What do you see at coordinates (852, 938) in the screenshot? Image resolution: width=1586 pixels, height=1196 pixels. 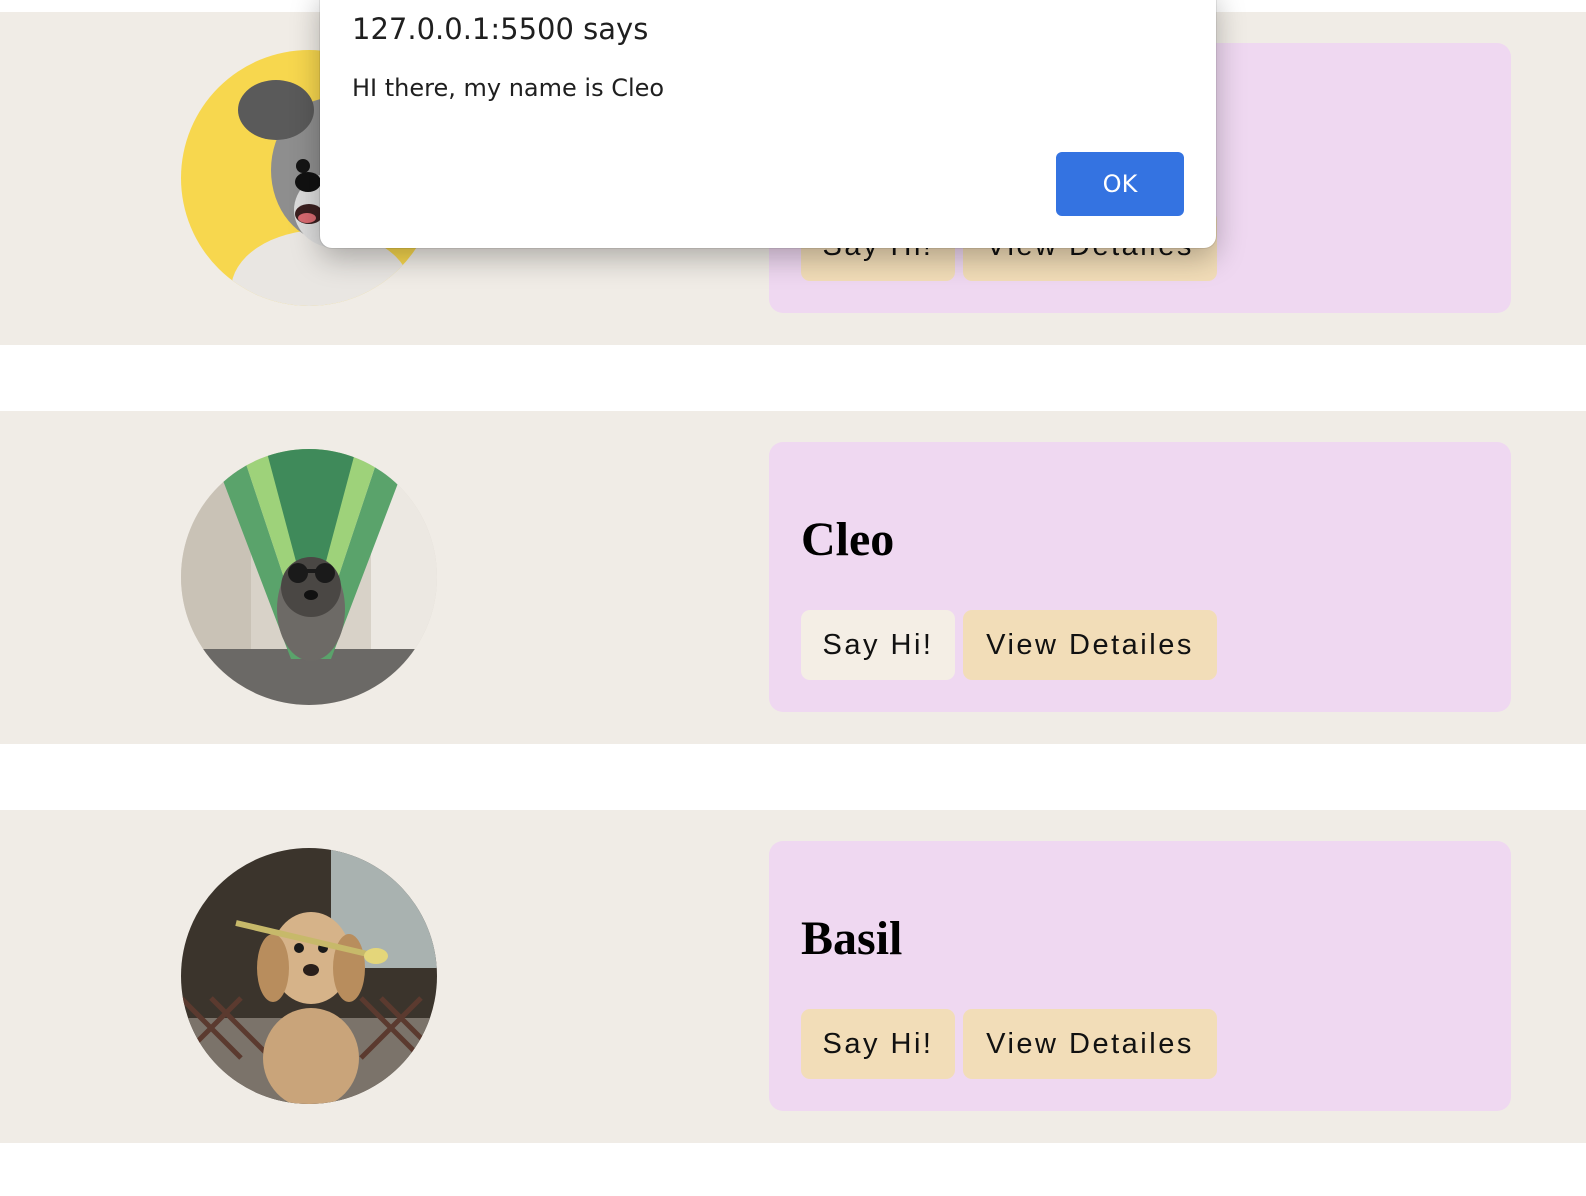 I see `pet-name: Basil` at bounding box center [852, 938].